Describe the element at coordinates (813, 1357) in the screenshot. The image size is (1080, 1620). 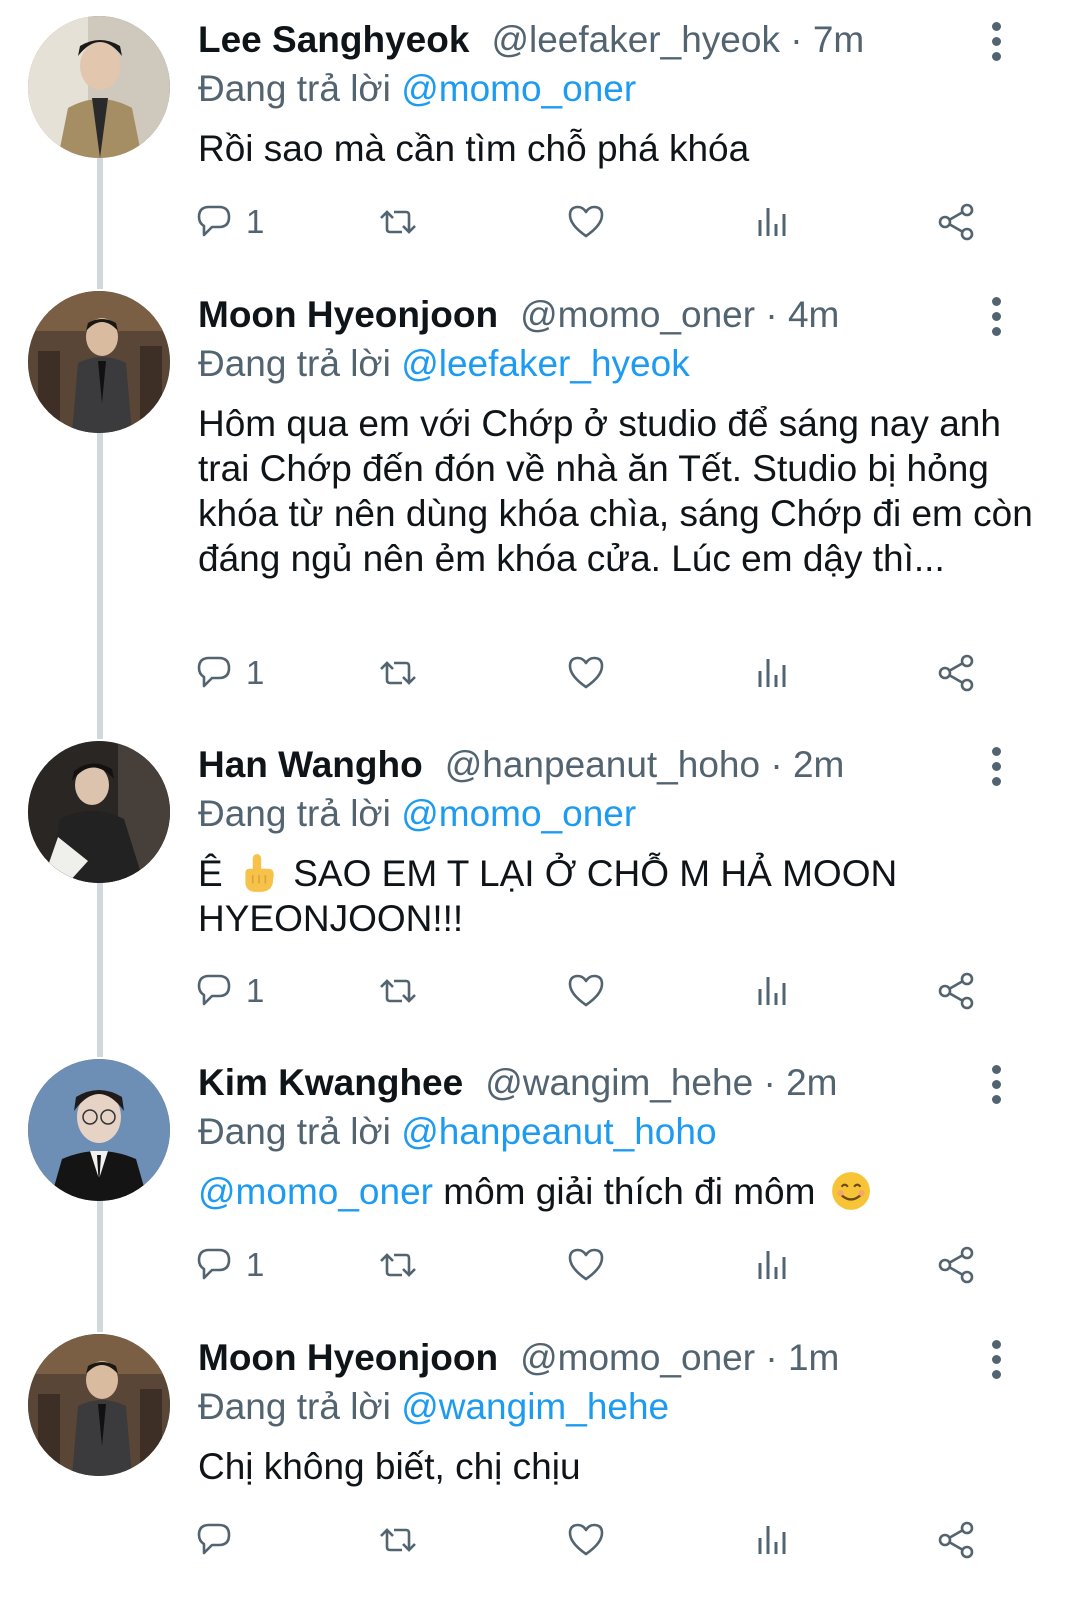
I see `timestamp: 1m` at that location.